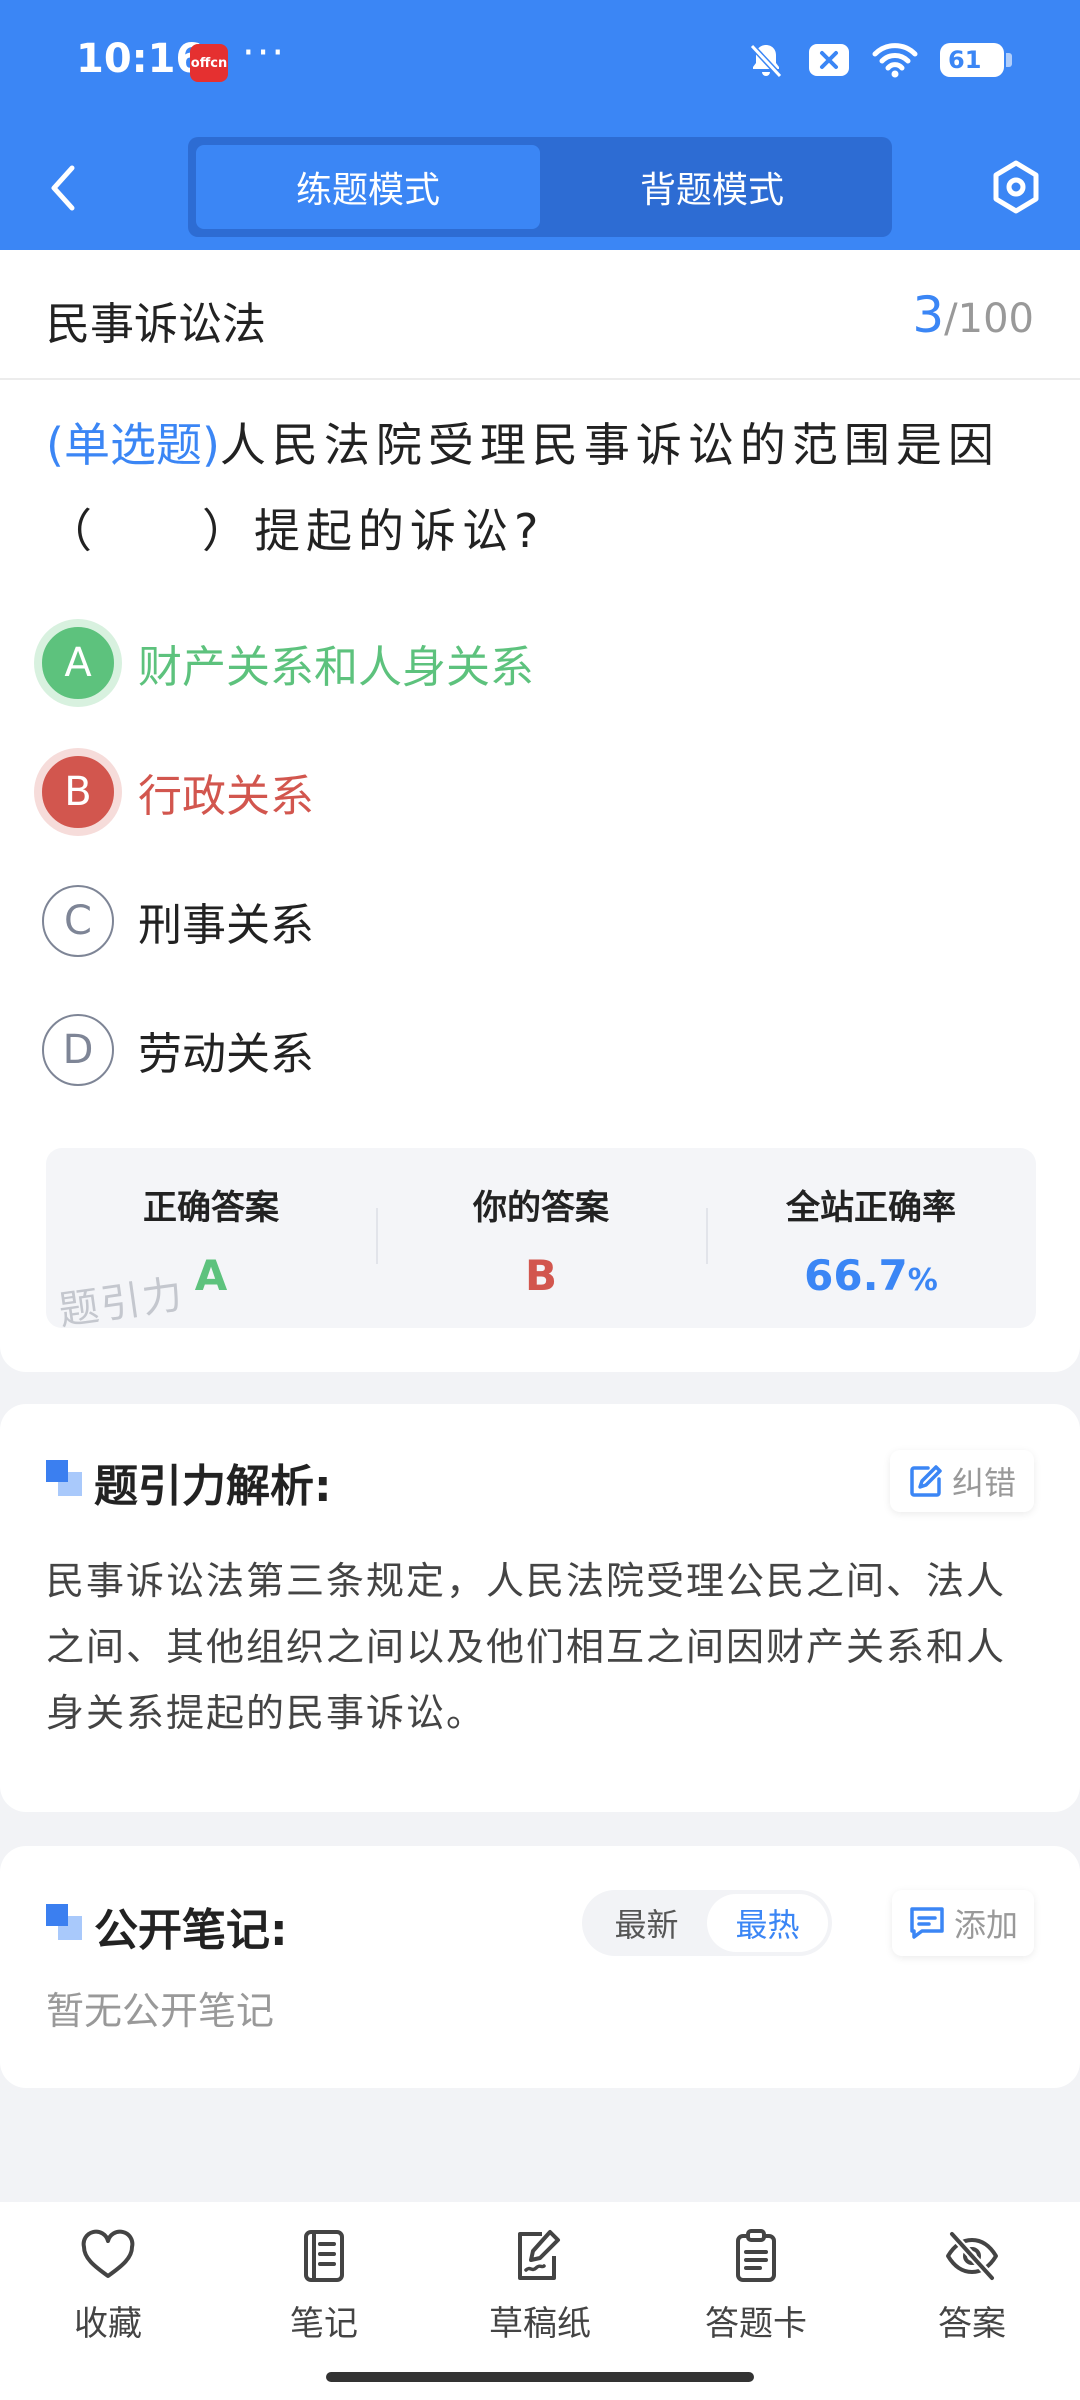 This screenshot has width=1080, height=2400. I want to click on correct-answer-col: 正确答案 A 题引力, so click(211, 1238).